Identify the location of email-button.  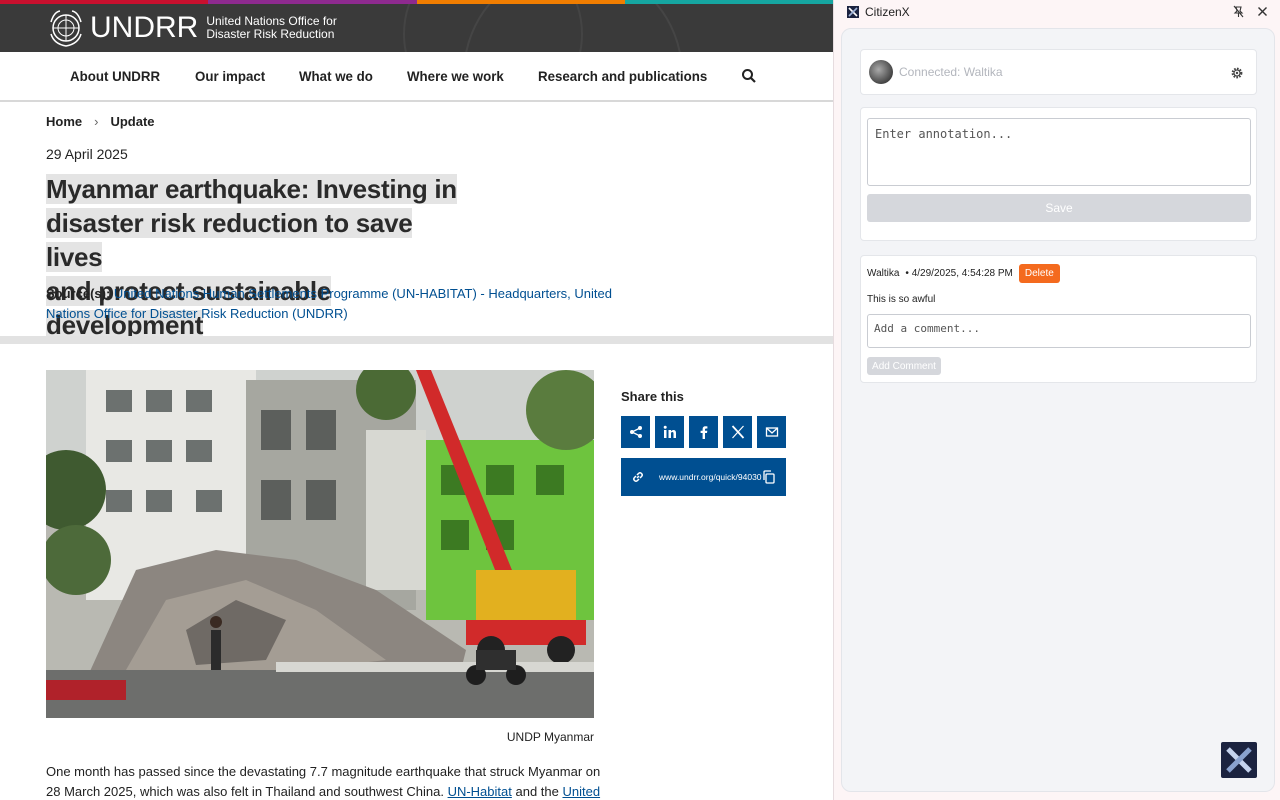
(771, 432).